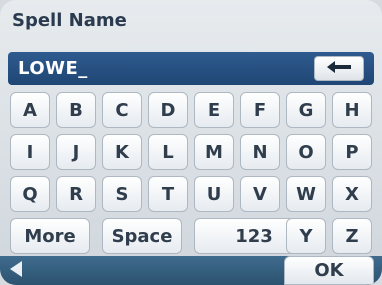 Image resolution: width=382 pixels, height=285 pixels. I want to click on key-w: W, so click(306, 194).